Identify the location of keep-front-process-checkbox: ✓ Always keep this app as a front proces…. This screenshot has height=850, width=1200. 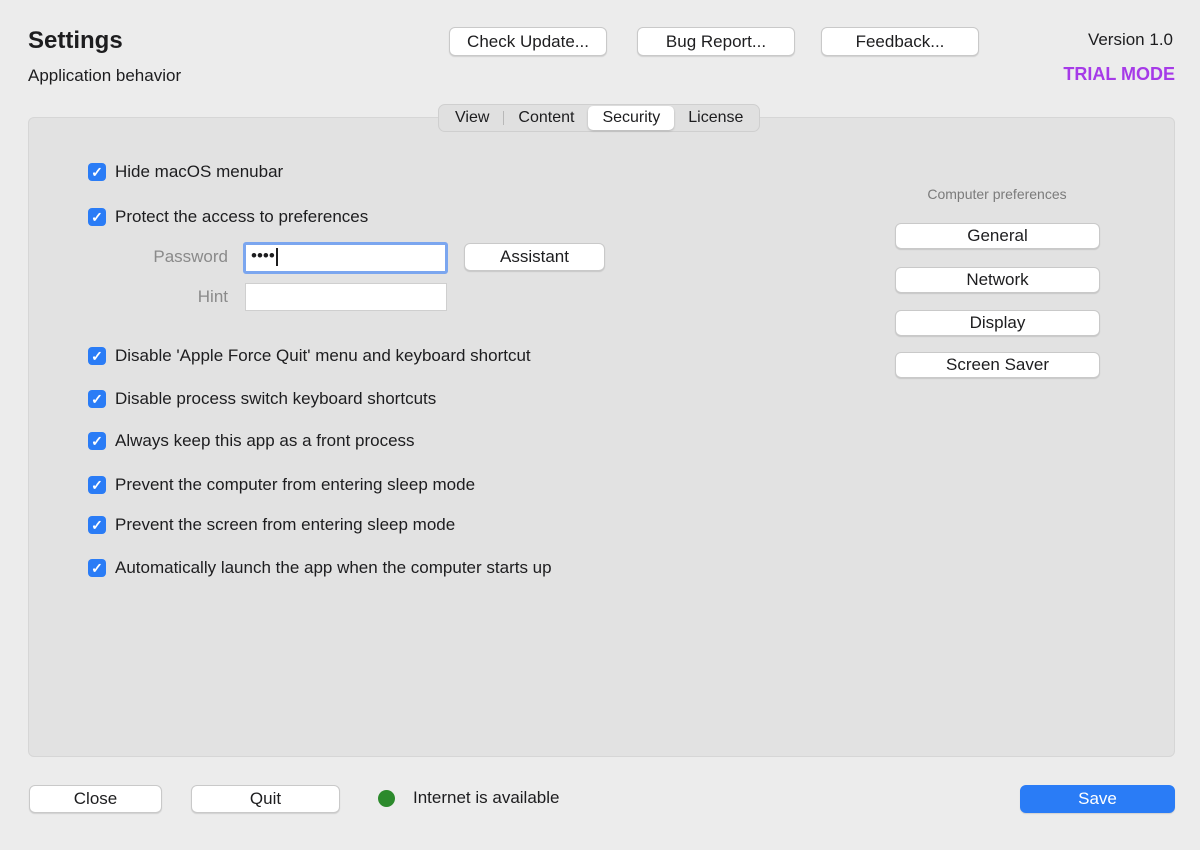
(251, 441).